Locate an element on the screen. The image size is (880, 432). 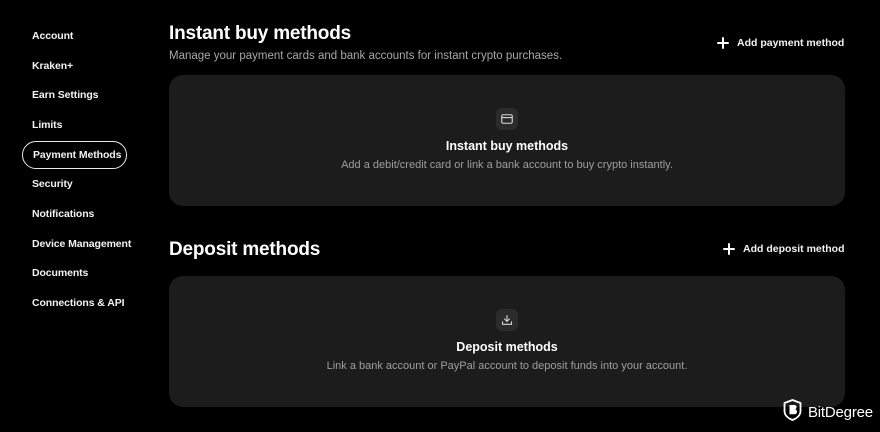
sidebar-item-documents: Documents is located at coordinates (82, 274).